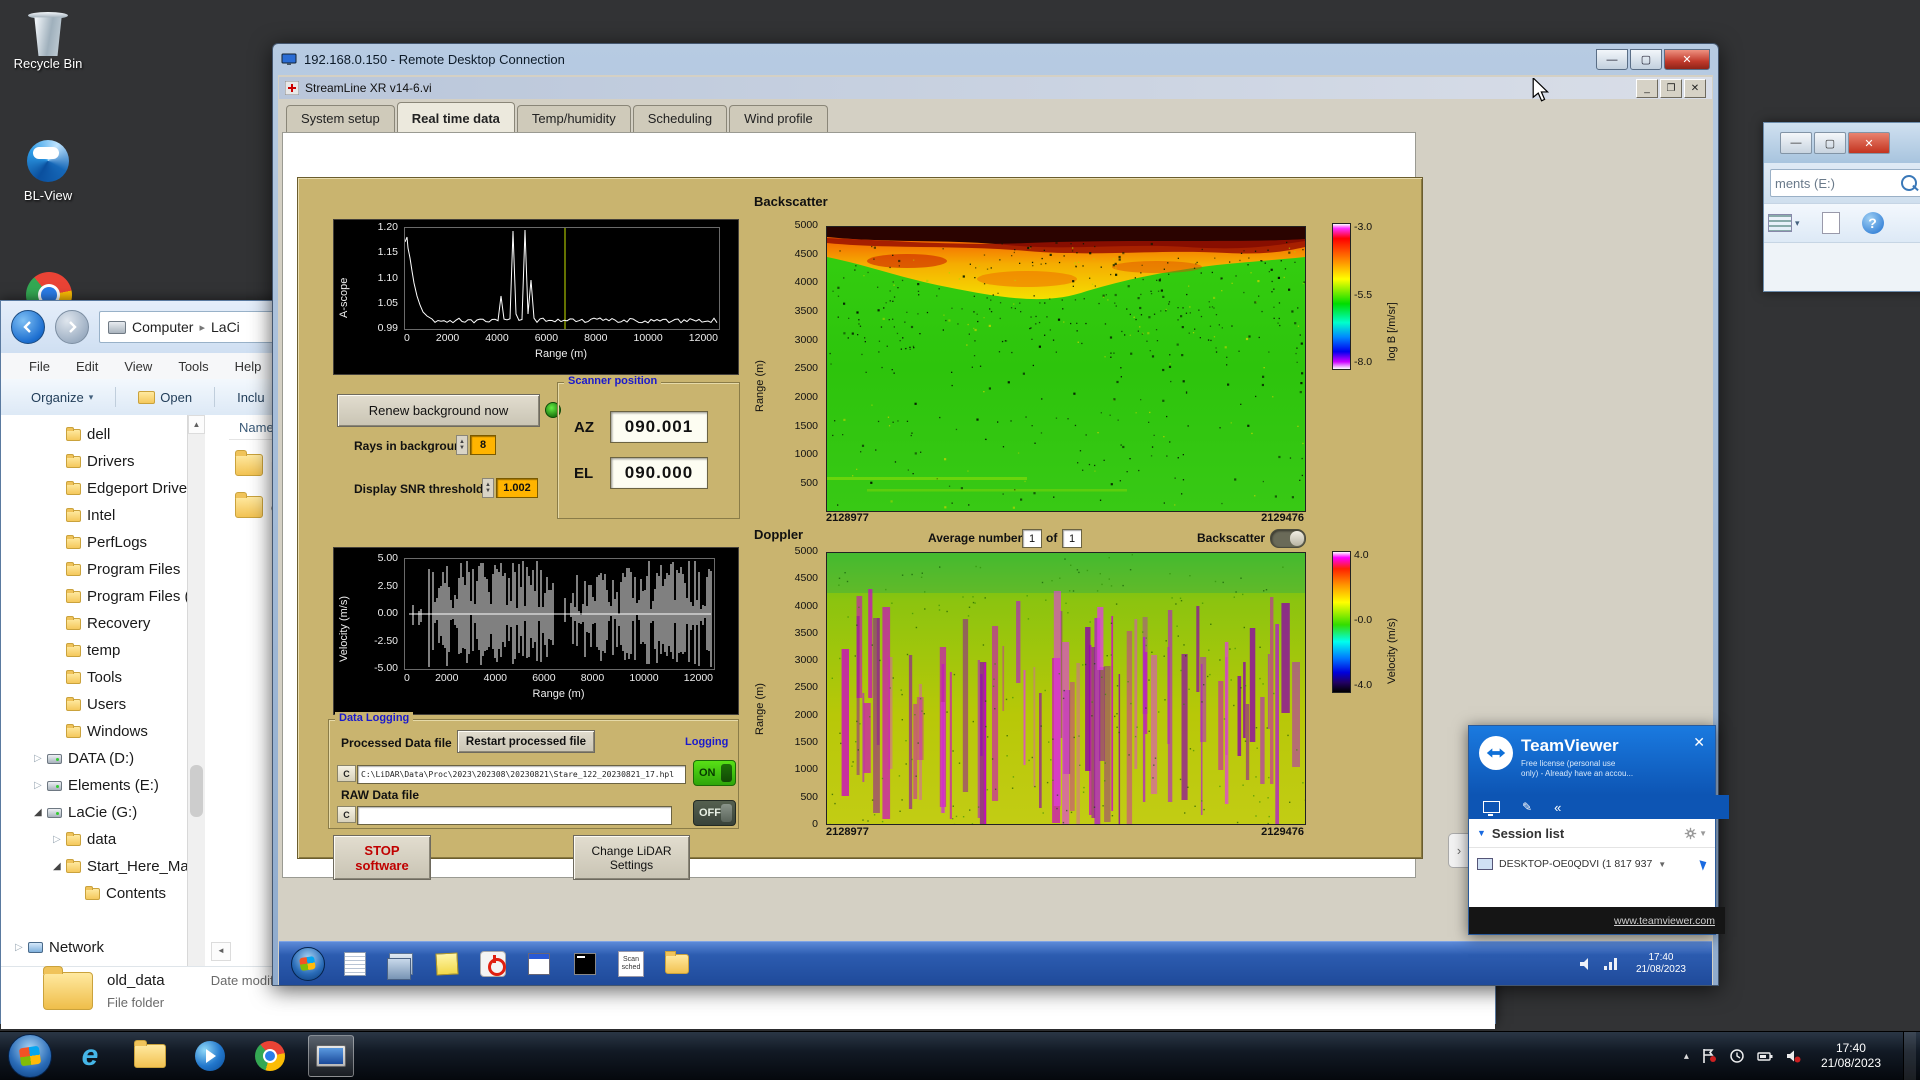  What do you see at coordinates (221, 951) in the screenshot?
I see `scroll-left-icon: ◄` at bounding box center [221, 951].